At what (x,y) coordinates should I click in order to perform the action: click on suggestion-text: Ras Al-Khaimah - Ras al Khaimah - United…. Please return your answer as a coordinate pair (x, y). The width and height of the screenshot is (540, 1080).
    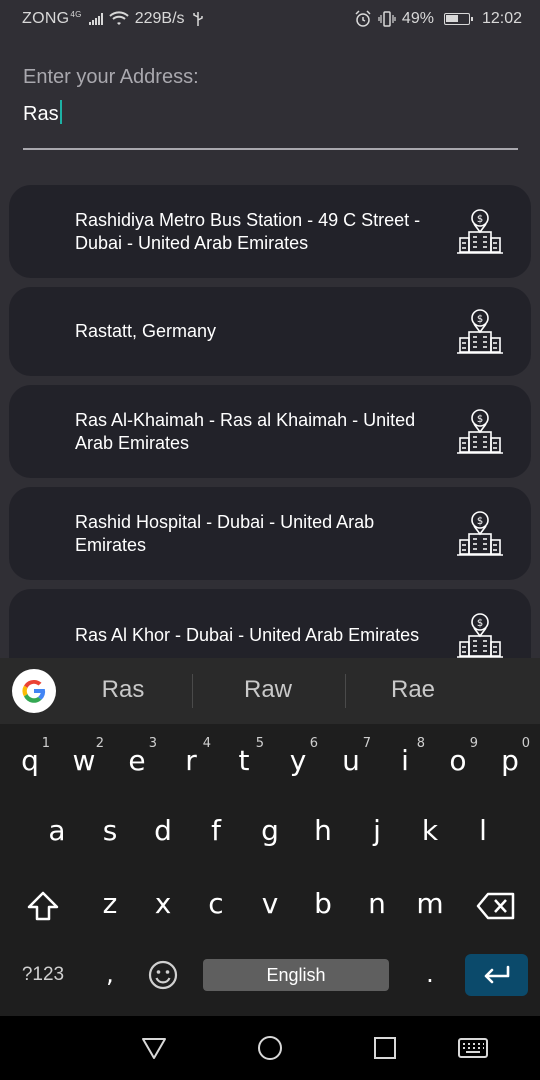
    Looking at the image, I should click on (245, 431).